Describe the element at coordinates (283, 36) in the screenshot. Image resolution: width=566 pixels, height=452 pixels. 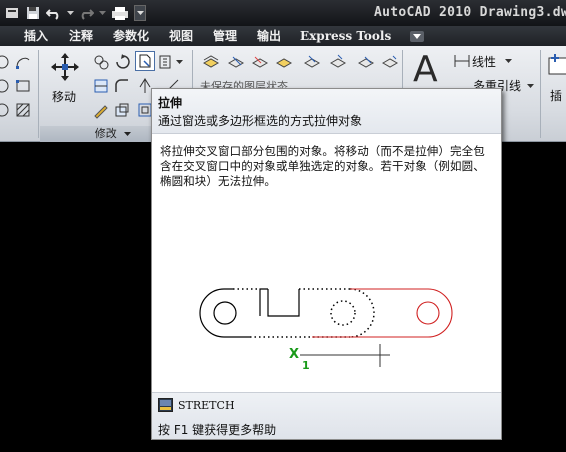
I see `menu-bar: 插入 注释 参数化 视图 管理 输出 Express Tools` at that location.